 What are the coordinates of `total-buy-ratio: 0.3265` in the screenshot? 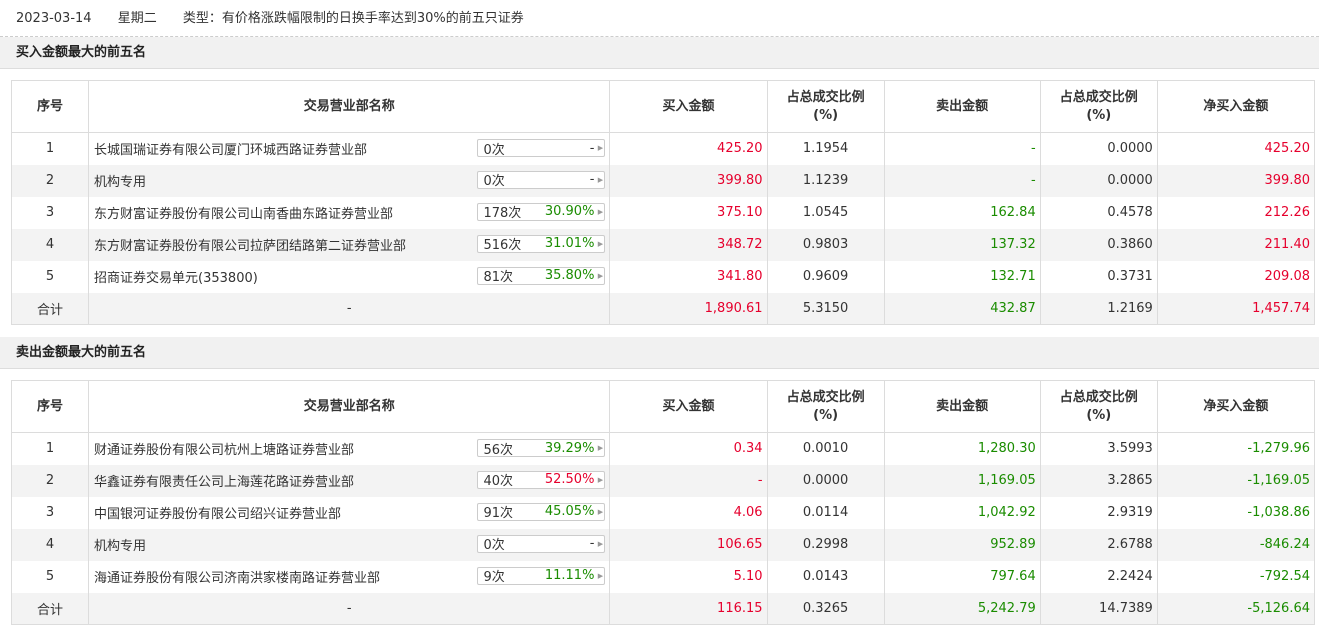 It's located at (825, 608).